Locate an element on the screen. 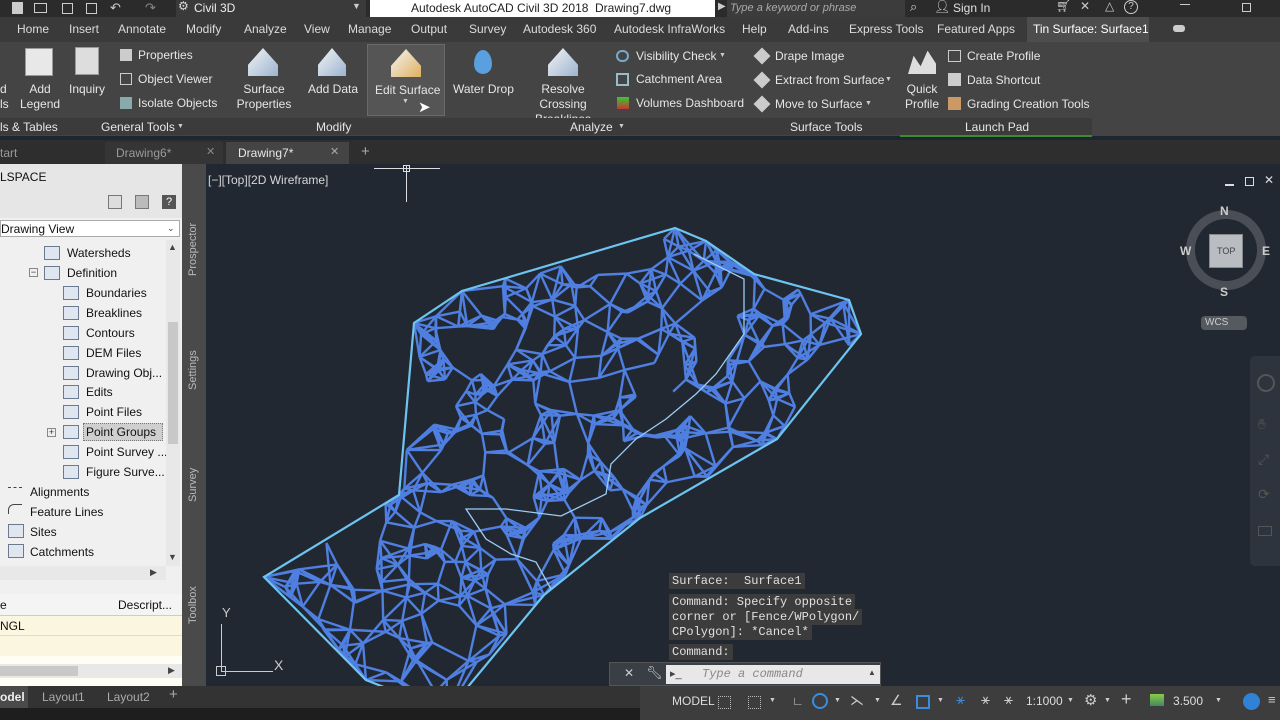  annotation-visibility-icon: ⚹ is located at coordinates (960, 699).